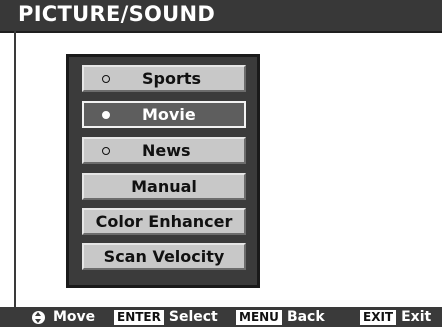 The width and height of the screenshot is (442, 327). I want to click on left-divider, so click(15, 169).